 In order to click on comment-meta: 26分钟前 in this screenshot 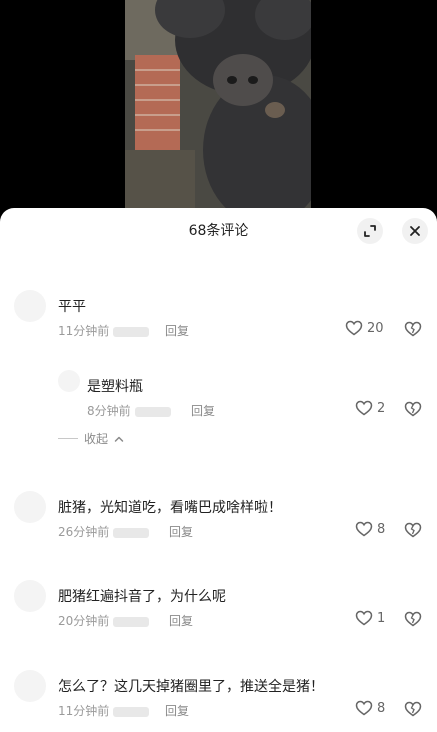, I will do `click(105, 531)`.